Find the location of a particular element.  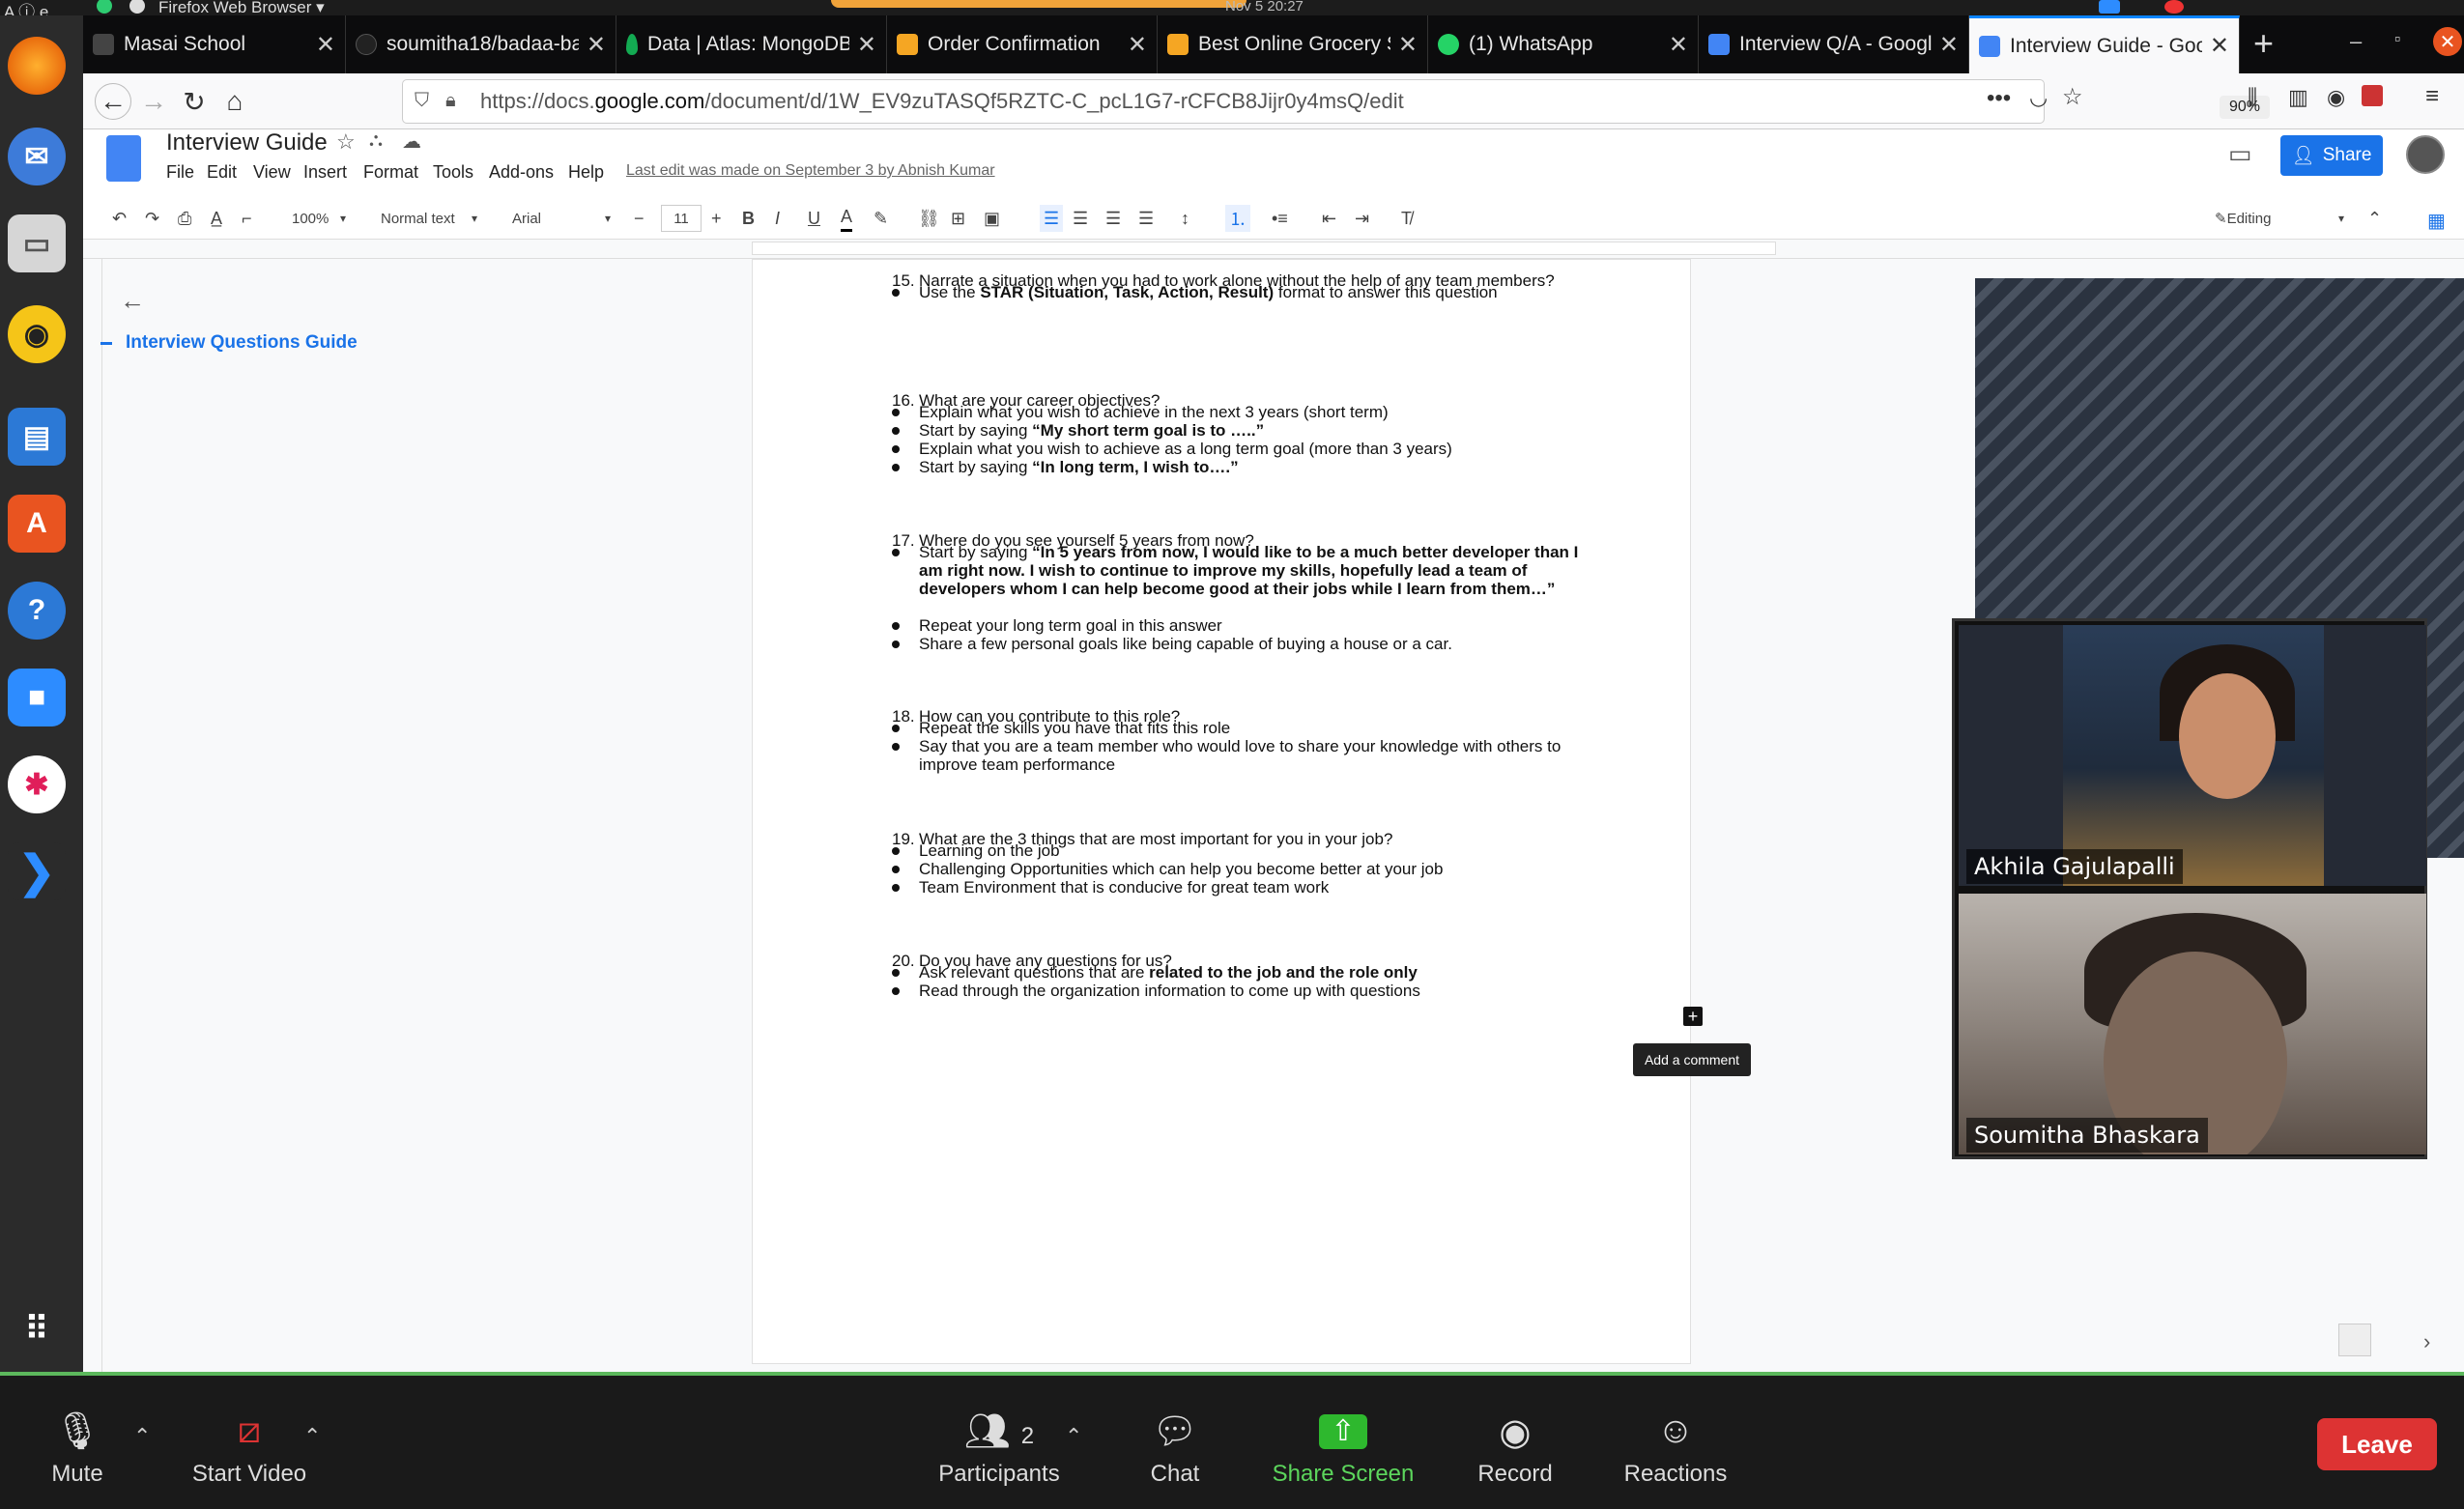

menu-view: View is located at coordinates (272, 172).